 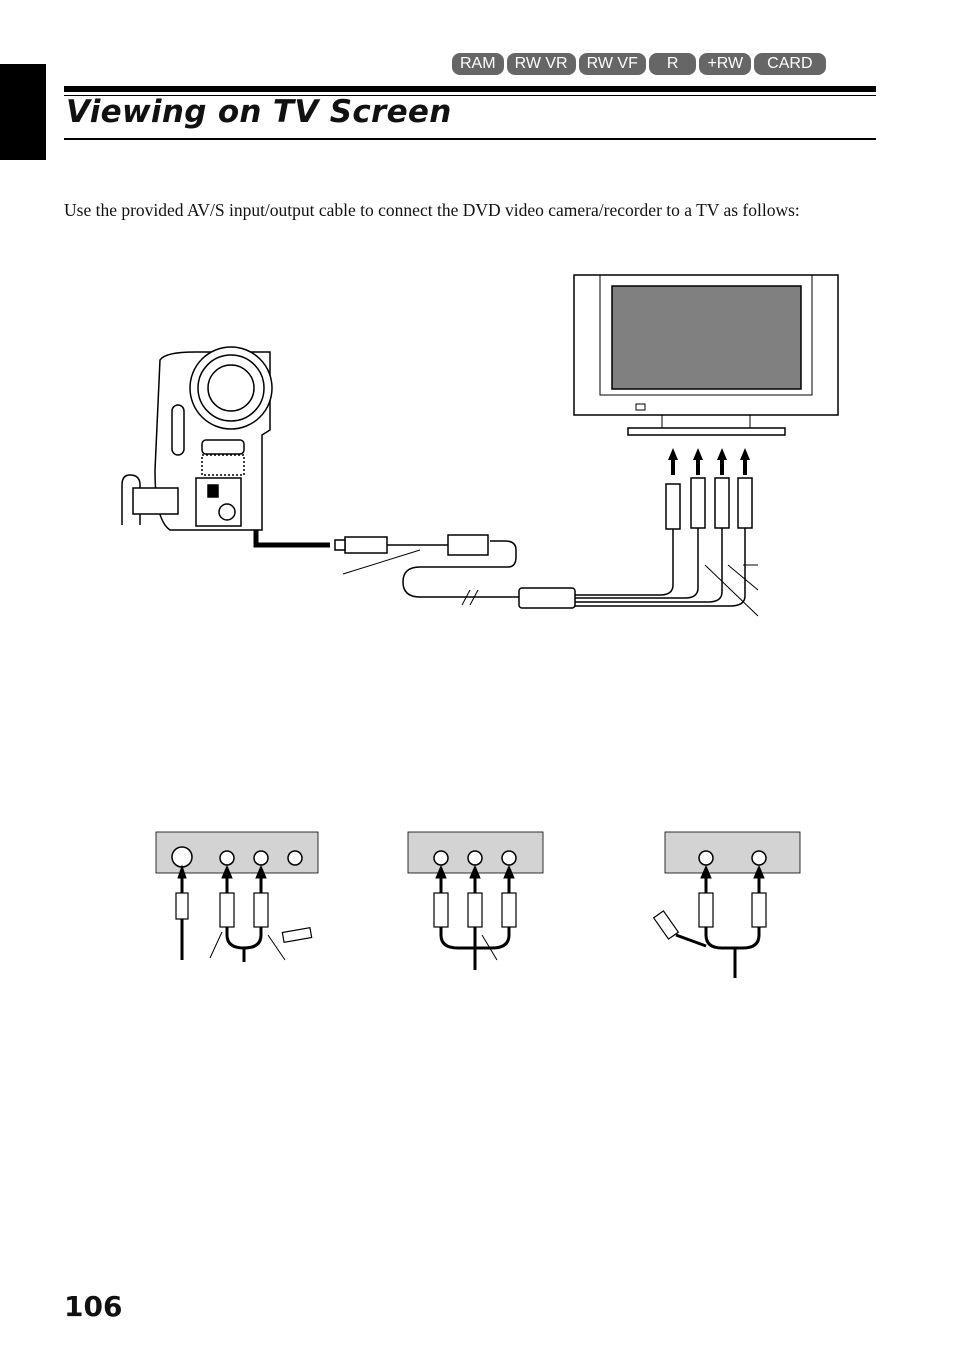 I want to click on rca-plug-icons, so click(x=664, y=542).